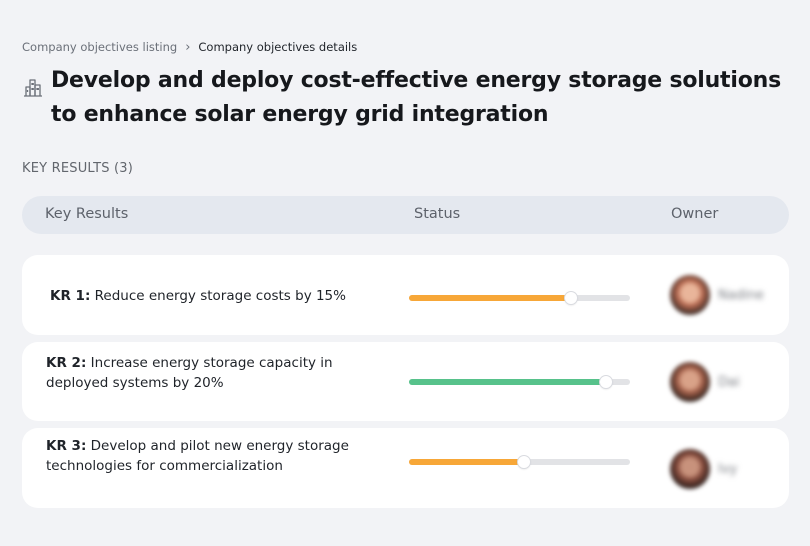 The width and height of the screenshot is (810, 546). What do you see at coordinates (87, 214) in the screenshot?
I see `column-header-key-results: Key Results` at bounding box center [87, 214].